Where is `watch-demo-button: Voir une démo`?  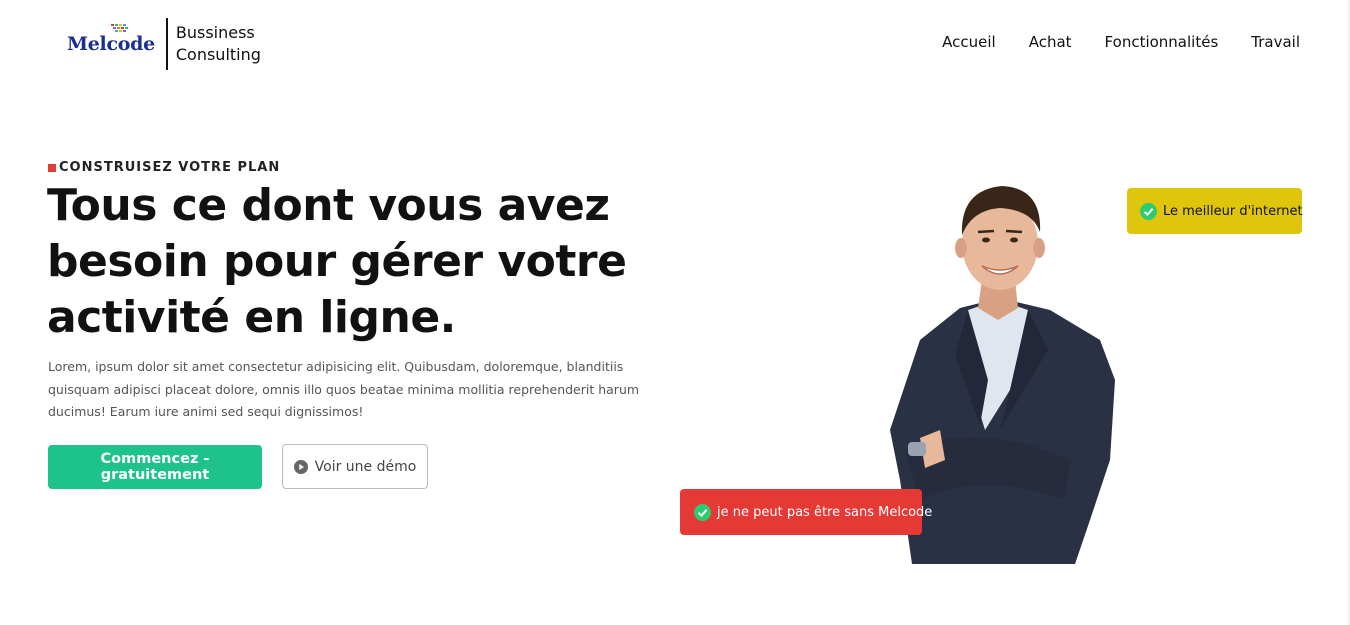
watch-demo-button: Voir une démo is located at coordinates (355, 466).